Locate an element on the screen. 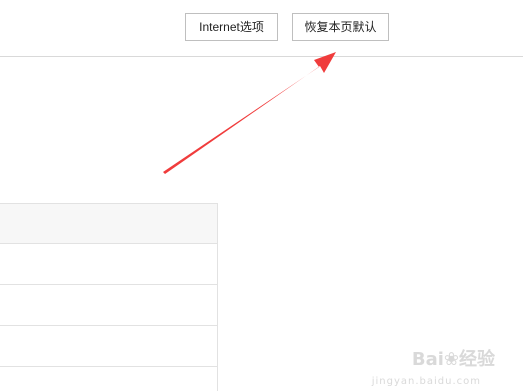 This screenshot has width=523, height=391. toolbar: Internet选项 恢复本页默认 is located at coordinates (261, 28).